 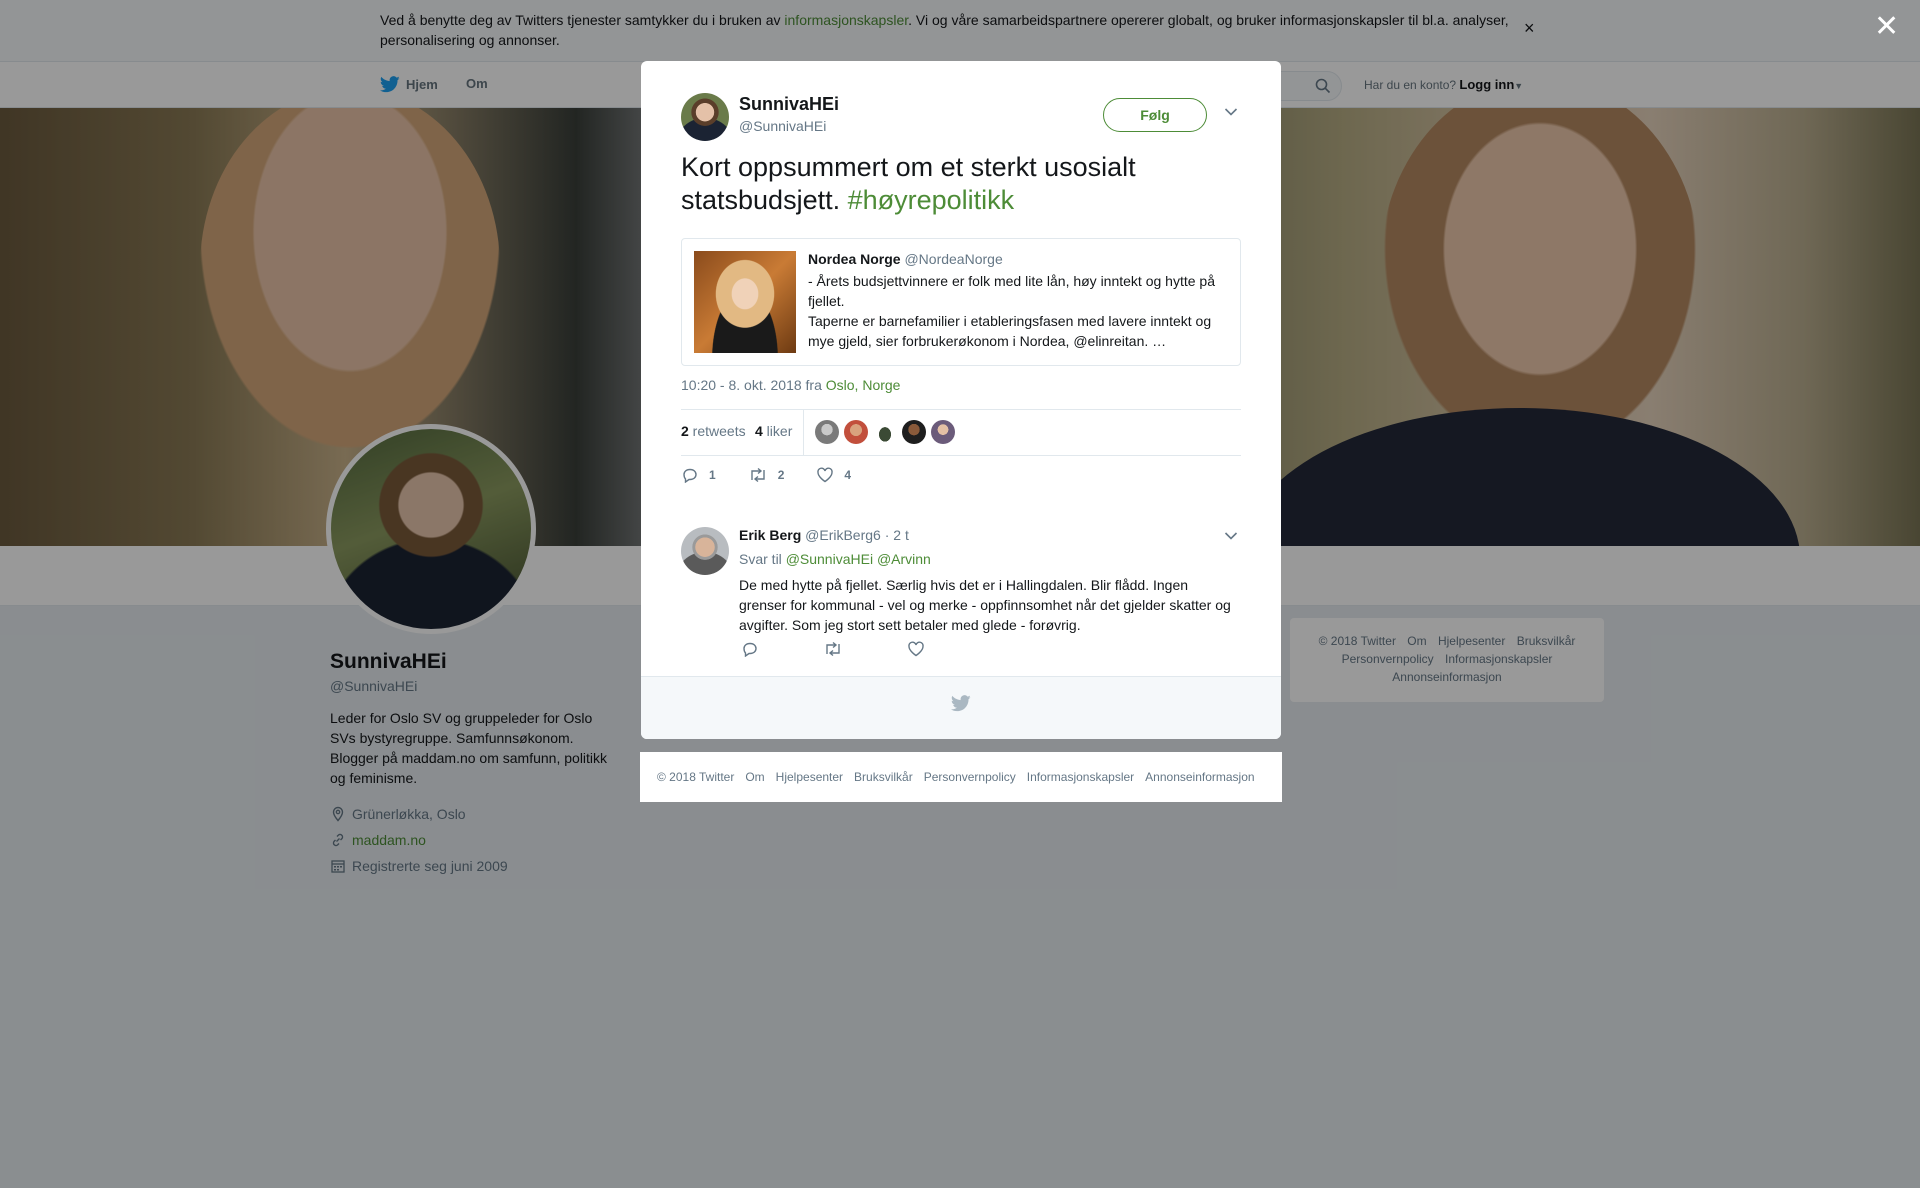 I want to click on likes-stat: 4 liker, so click(x=773, y=431).